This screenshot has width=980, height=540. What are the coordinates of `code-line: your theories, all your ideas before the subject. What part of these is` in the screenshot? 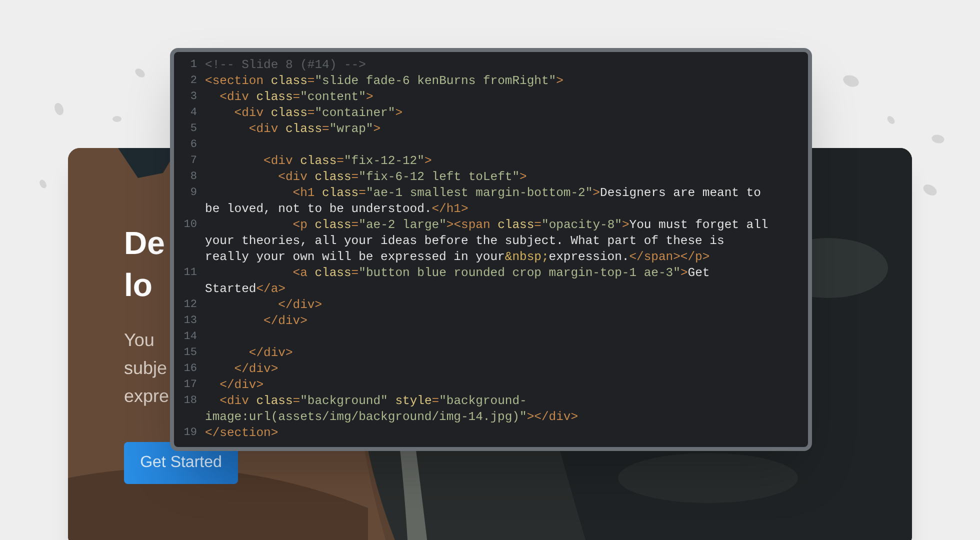 It's located at (464, 241).